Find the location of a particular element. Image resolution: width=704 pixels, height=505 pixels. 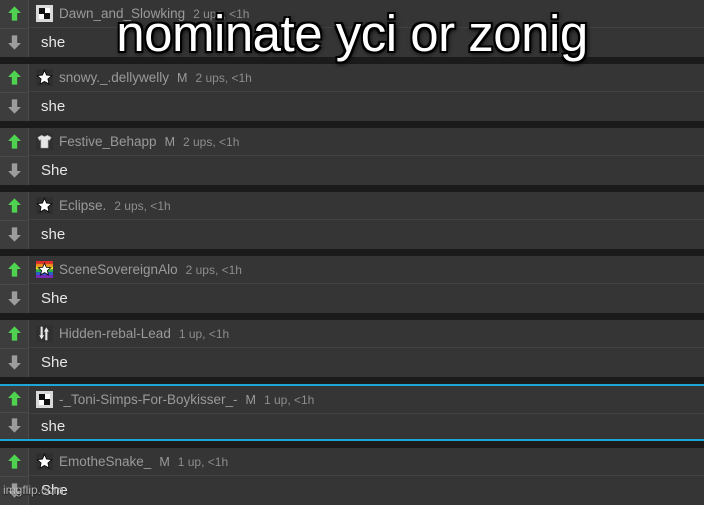

comment-username: SceneSovereignAlo is located at coordinates (118, 269).